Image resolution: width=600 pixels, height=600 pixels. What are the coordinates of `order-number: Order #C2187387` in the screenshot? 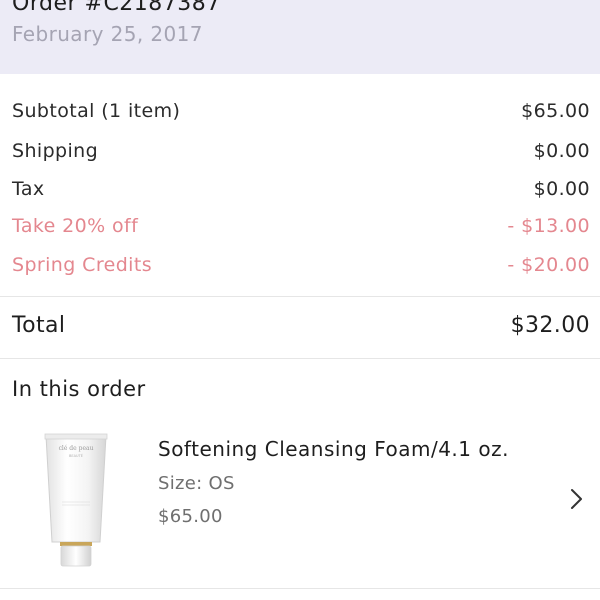 It's located at (116, 8).